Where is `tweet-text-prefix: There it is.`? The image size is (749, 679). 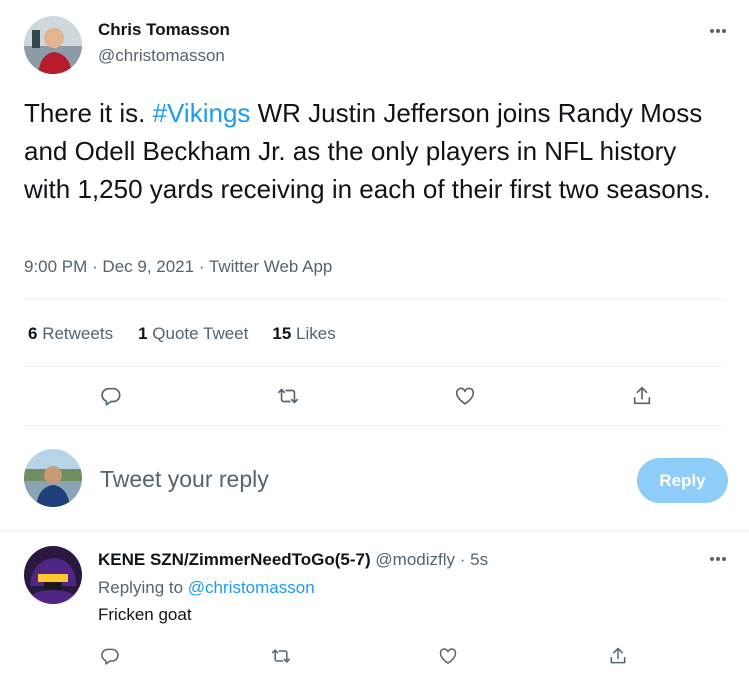 tweet-text-prefix: There it is. is located at coordinates (88, 113).